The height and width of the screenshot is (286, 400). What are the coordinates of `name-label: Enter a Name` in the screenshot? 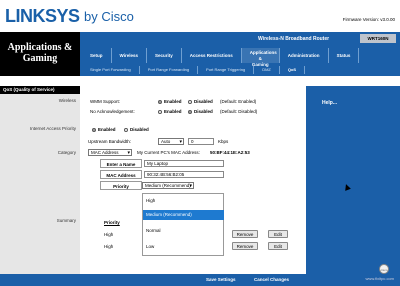 It's located at (121, 163).